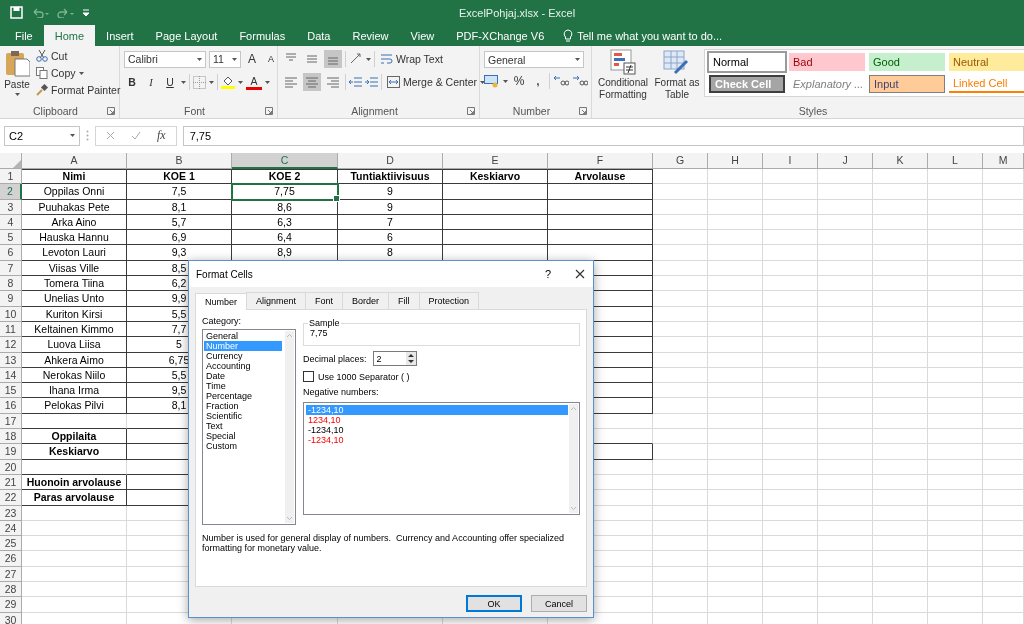 This screenshot has width=1024, height=624. I want to click on column-header: M, so click(1003, 161).